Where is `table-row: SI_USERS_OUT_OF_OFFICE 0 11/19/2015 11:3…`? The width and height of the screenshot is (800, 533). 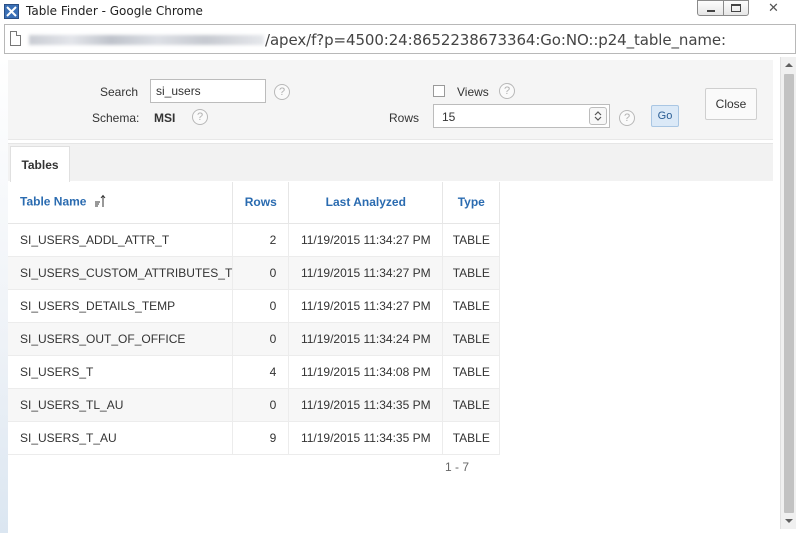
table-row: SI_USERS_OUT_OF_OFFICE 0 11/19/2015 11:3… is located at coordinates (254, 339).